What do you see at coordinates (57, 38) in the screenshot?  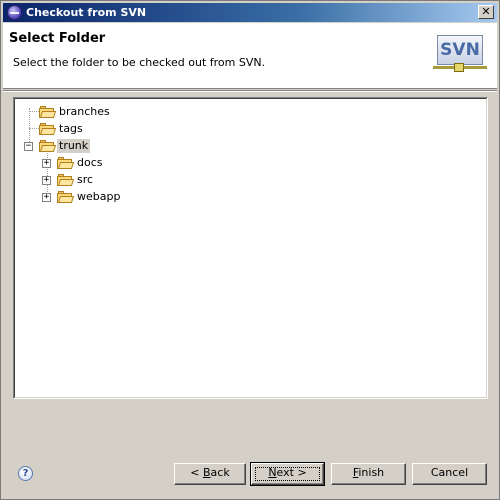 I see `page-title: Select Folder` at bounding box center [57, 38].